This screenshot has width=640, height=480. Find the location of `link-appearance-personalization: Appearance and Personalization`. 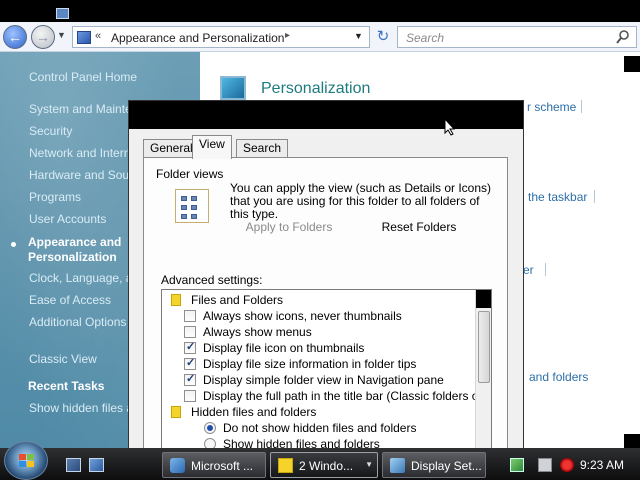

link-appearance-personalization: Appearance and Personalization is located at coordinates (74, 250).